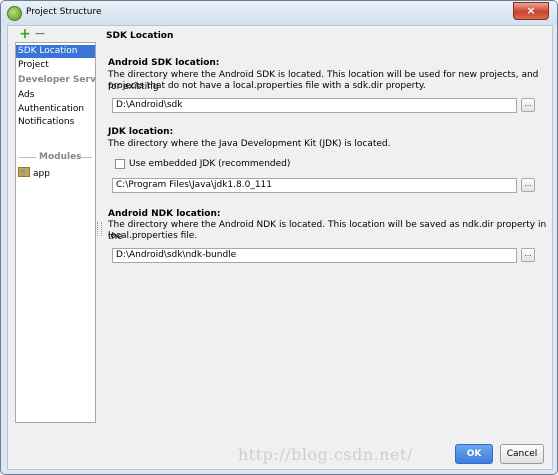 The image size is (558, 475). Describe the element at coordinates (164, 63) in the screenshot. I see `android-sdk-label: Android SDK location:` at that location.